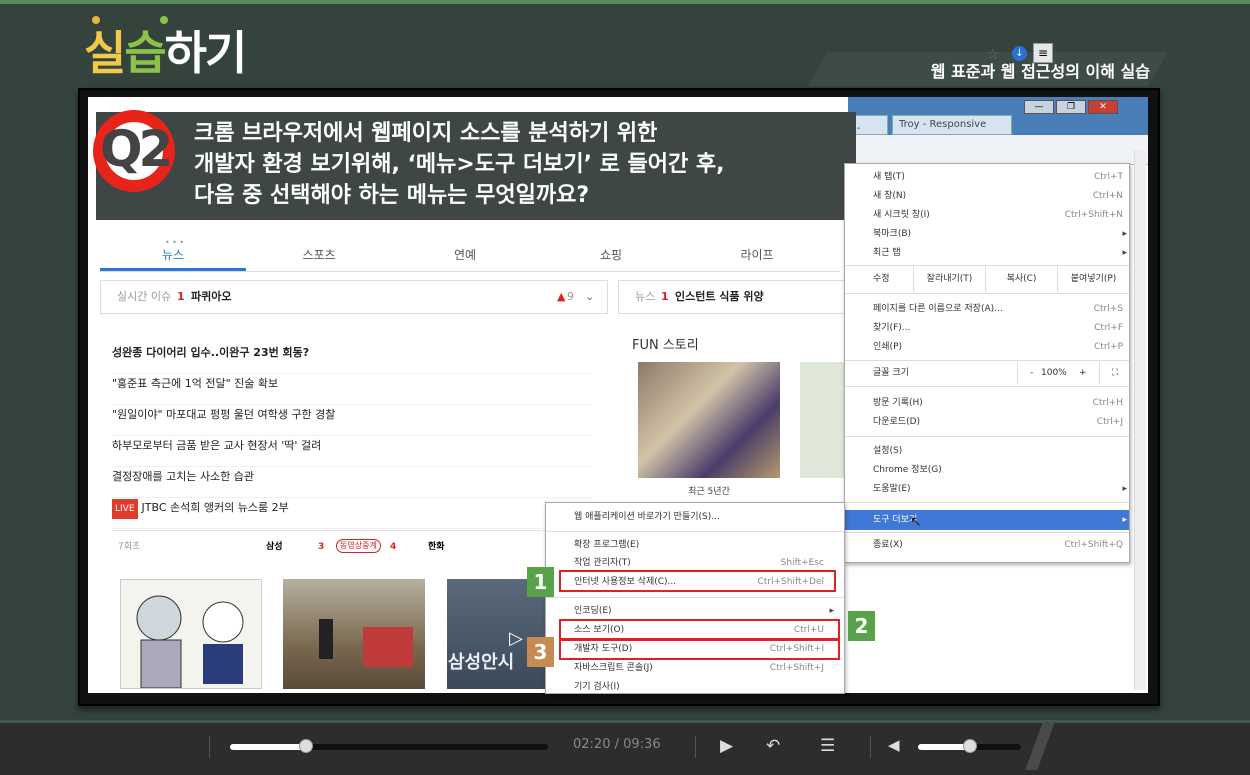 Image resolution: width=1250 pixels, height=775 pixels. What do you see at coordinates (645, 296) in the screenshot?
I see `news-prefix: 뉴스` at bounding box center [645, 296].